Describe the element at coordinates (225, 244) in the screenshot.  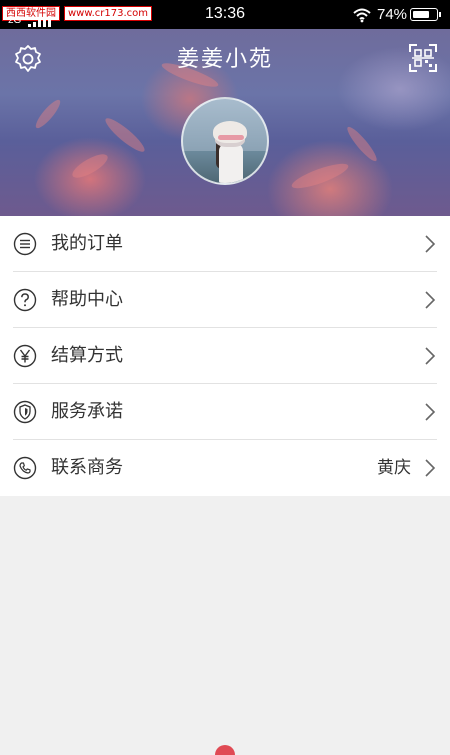
I see `menu-item-orders: 我的订单` at that location.